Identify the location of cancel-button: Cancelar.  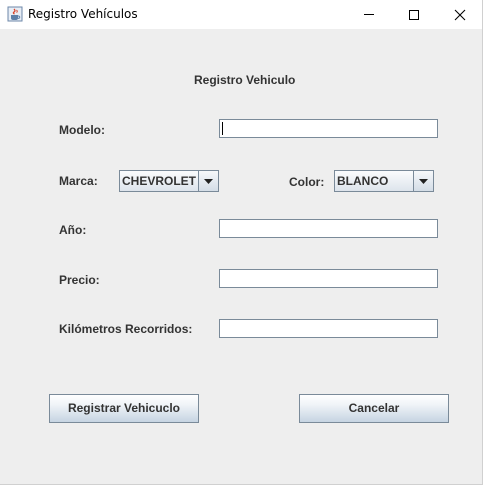
(374, 408).